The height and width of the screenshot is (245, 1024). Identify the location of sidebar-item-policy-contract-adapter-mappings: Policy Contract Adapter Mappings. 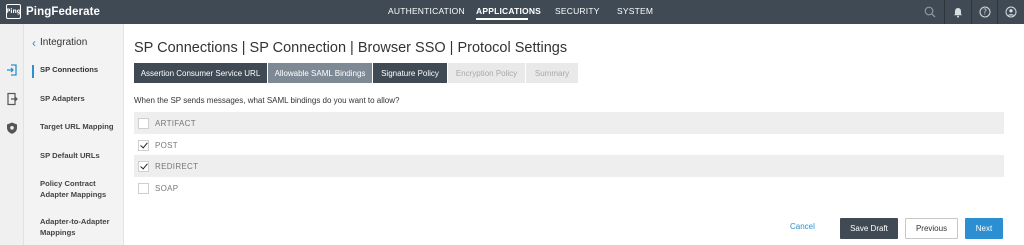
(81, 189).